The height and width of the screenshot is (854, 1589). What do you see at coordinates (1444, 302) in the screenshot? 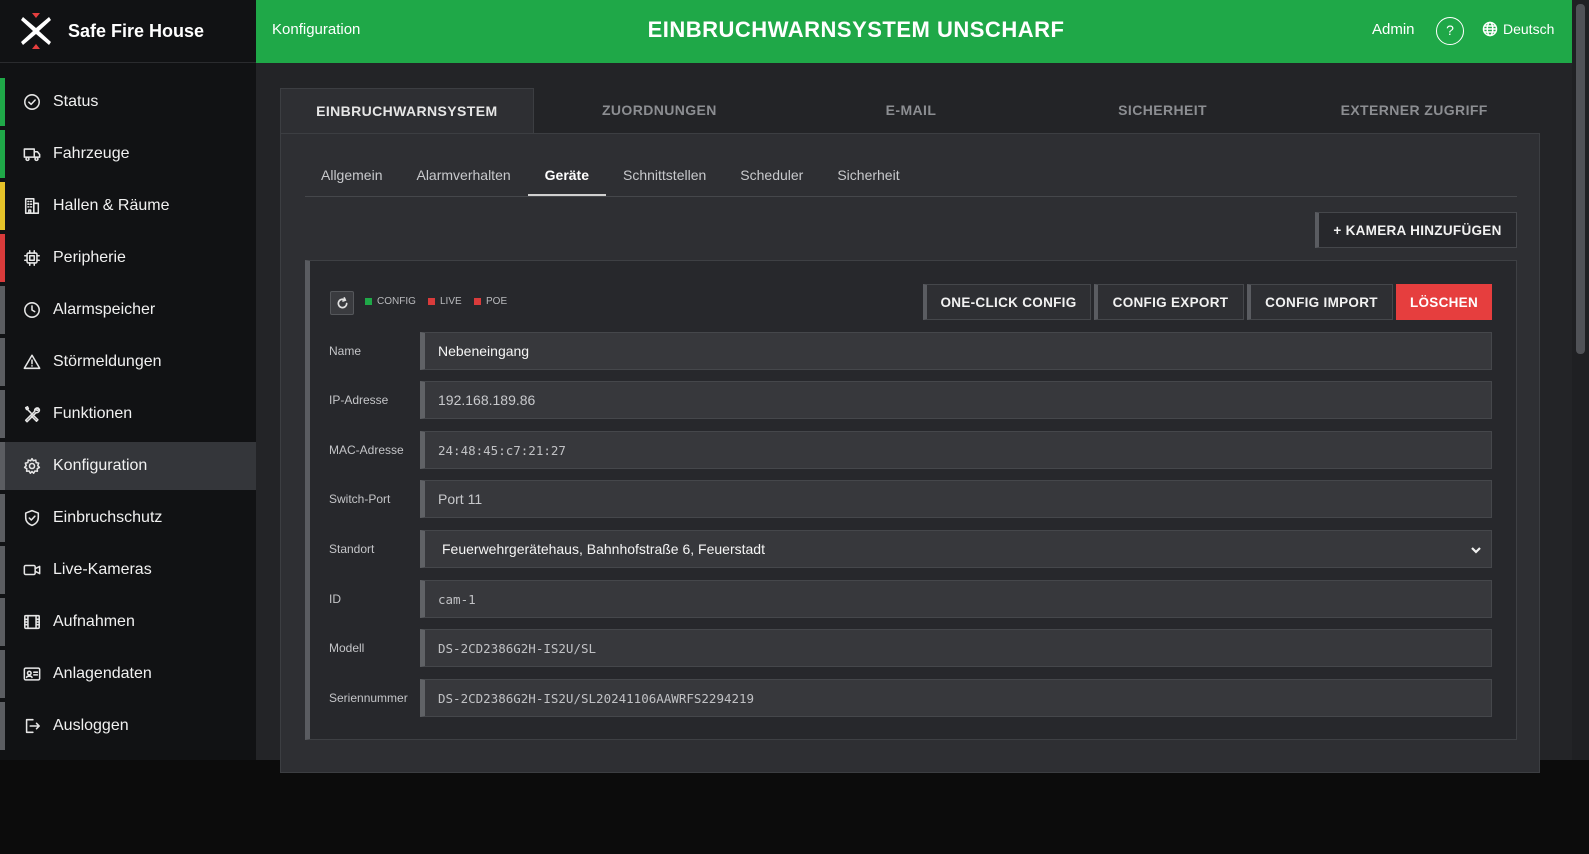
I see `delete-button: LÖSCHEN` at bounding box center [1444, 302].